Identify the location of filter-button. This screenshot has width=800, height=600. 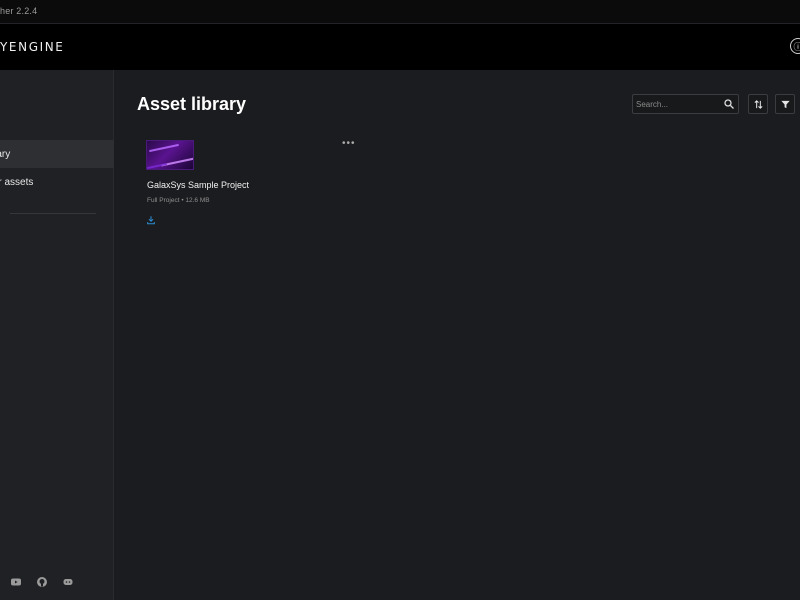
(785, 104).